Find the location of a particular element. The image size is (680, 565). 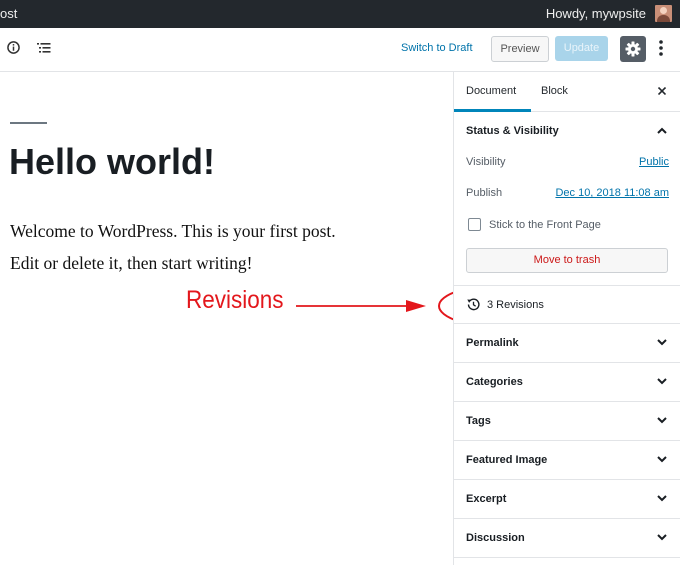

tab-block: Block is located at coordinates (554, 91).